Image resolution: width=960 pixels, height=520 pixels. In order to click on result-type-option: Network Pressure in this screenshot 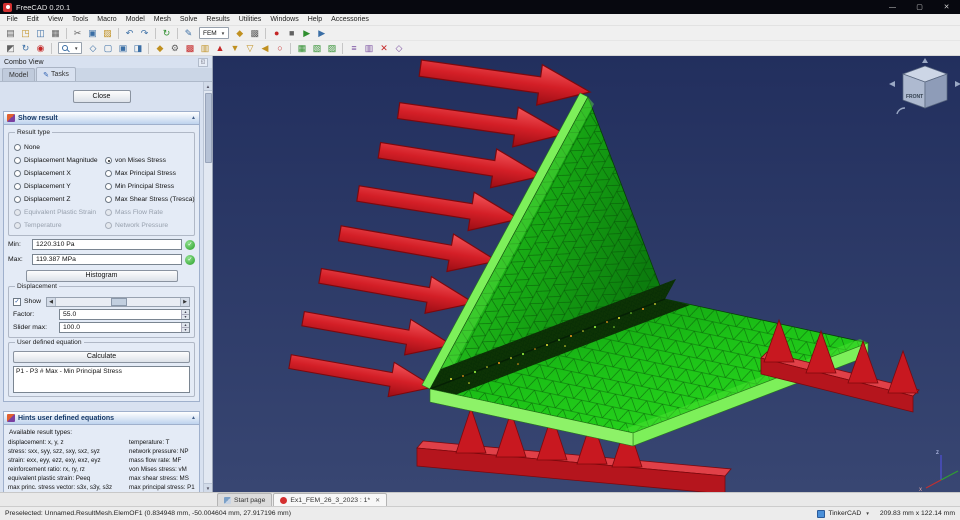, I will do `click(147, 225)`.